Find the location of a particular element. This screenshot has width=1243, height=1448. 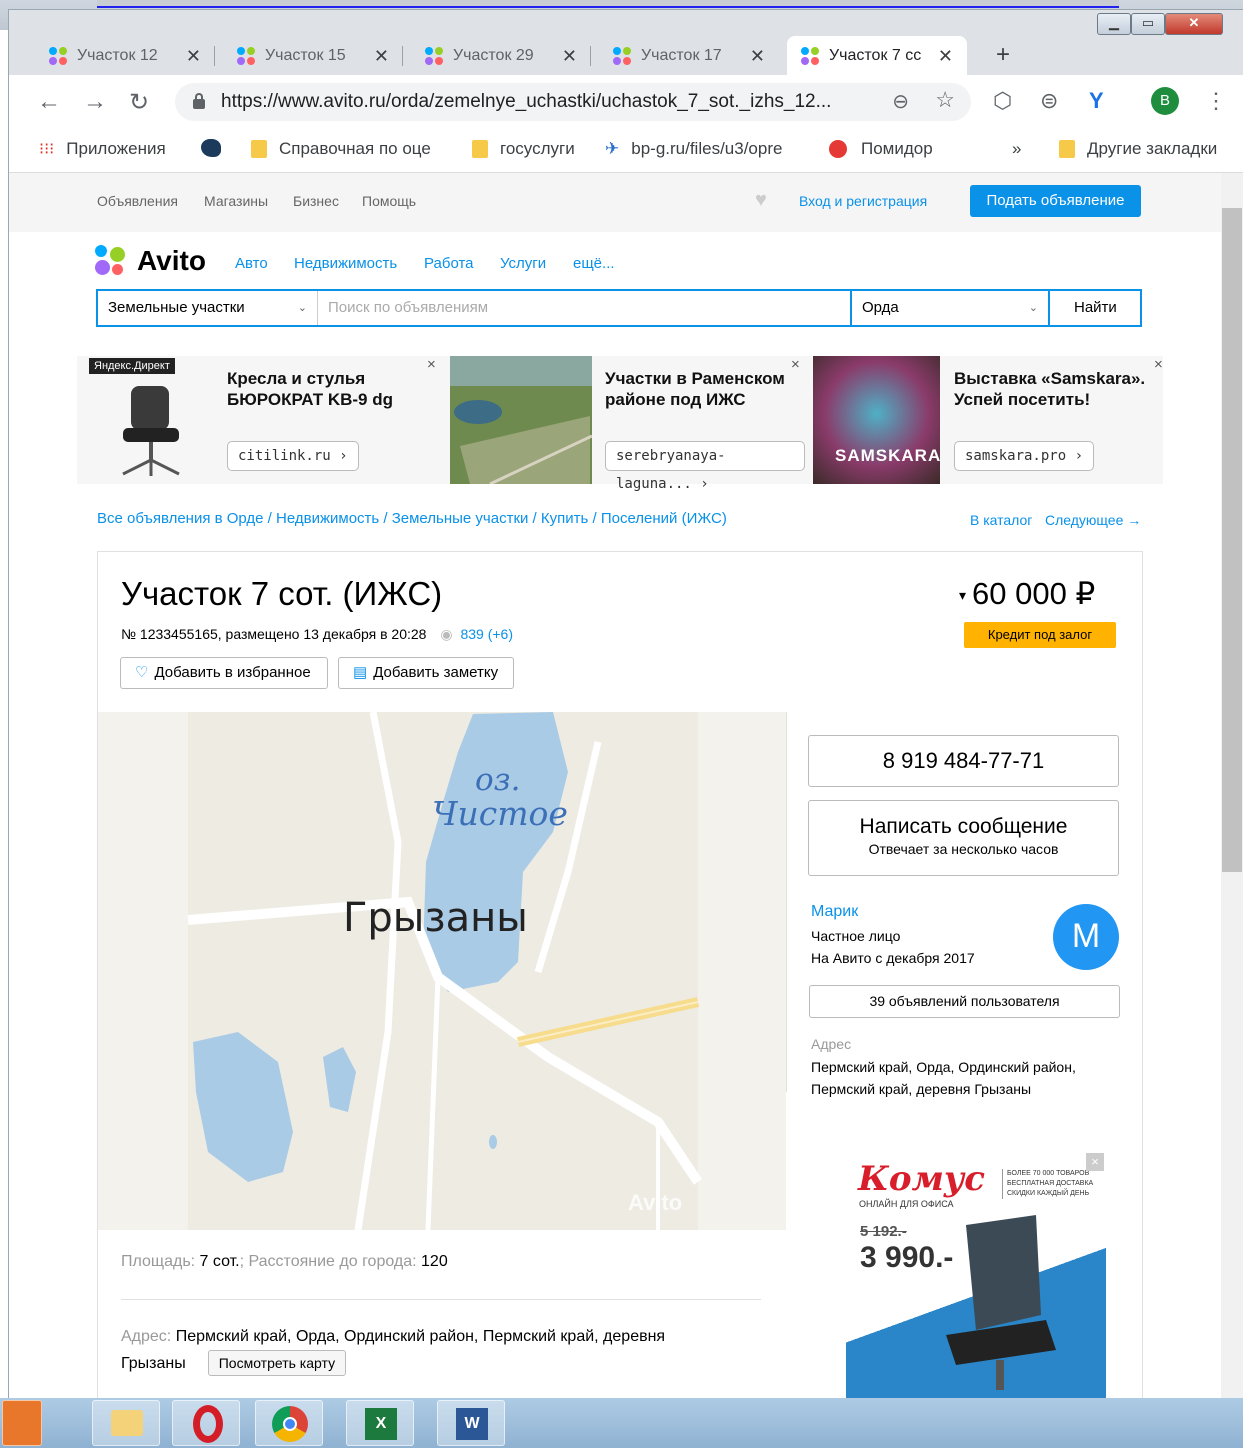

price: ▾ 60 000 ₽ is located at coordinates (1027, 594).